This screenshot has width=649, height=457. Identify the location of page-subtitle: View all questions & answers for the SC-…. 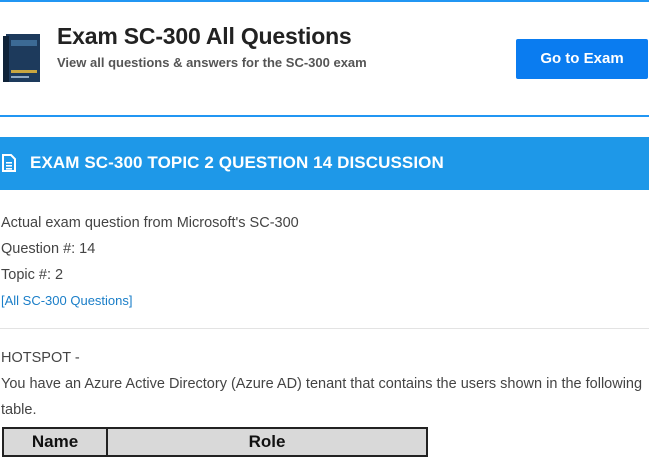
(212, 62).